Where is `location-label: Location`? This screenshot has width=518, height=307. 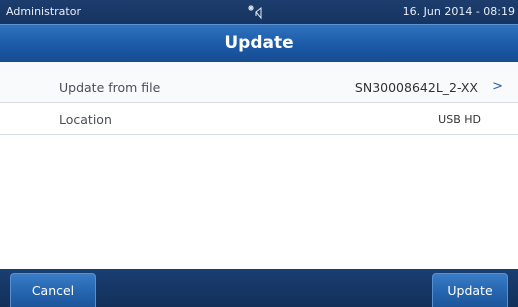 location-label: Location is located at coordinates (85, 119).